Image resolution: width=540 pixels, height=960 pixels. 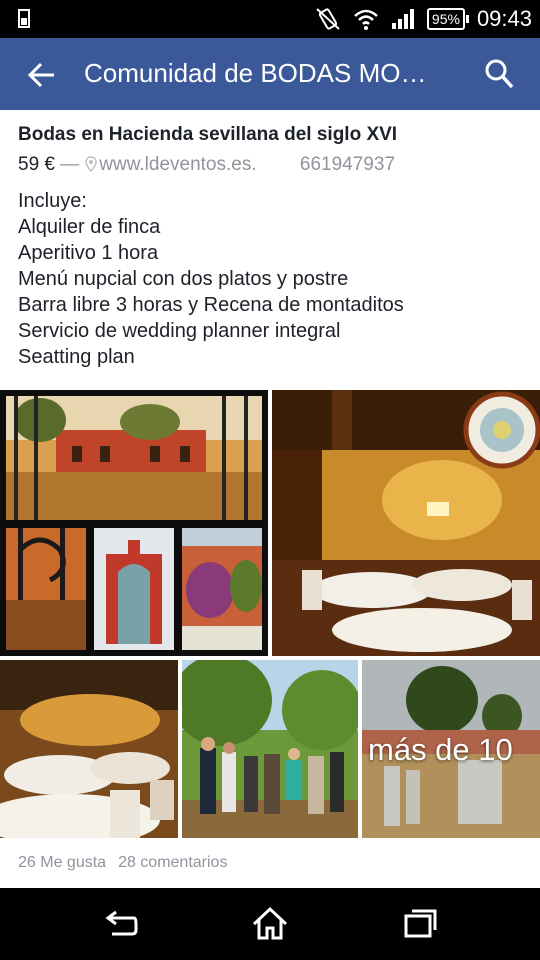 I want to click on signal-icon, so click(x=402, y=19).